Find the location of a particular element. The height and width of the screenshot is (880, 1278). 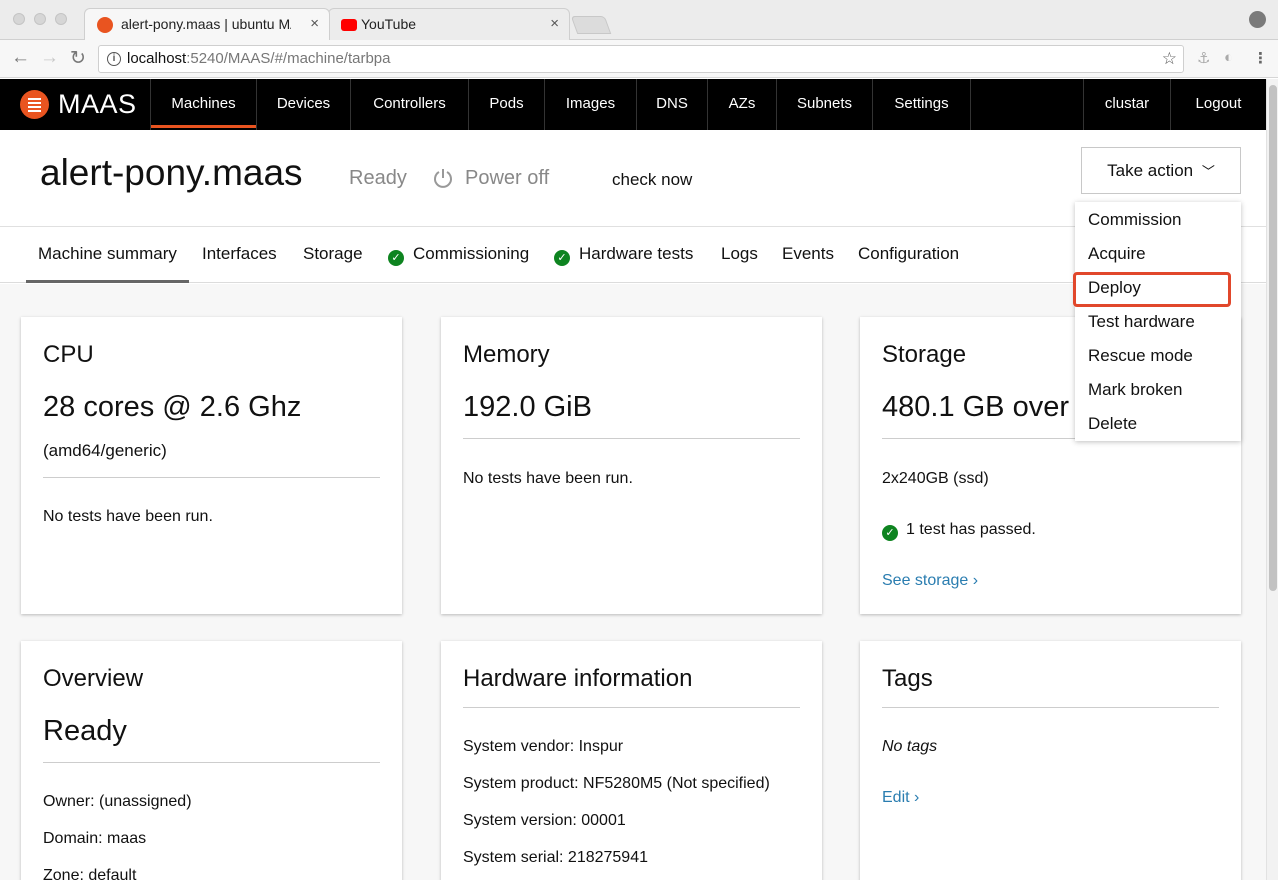

take-action-button: Take action ﹀ is located at coordinates (1161, 170).